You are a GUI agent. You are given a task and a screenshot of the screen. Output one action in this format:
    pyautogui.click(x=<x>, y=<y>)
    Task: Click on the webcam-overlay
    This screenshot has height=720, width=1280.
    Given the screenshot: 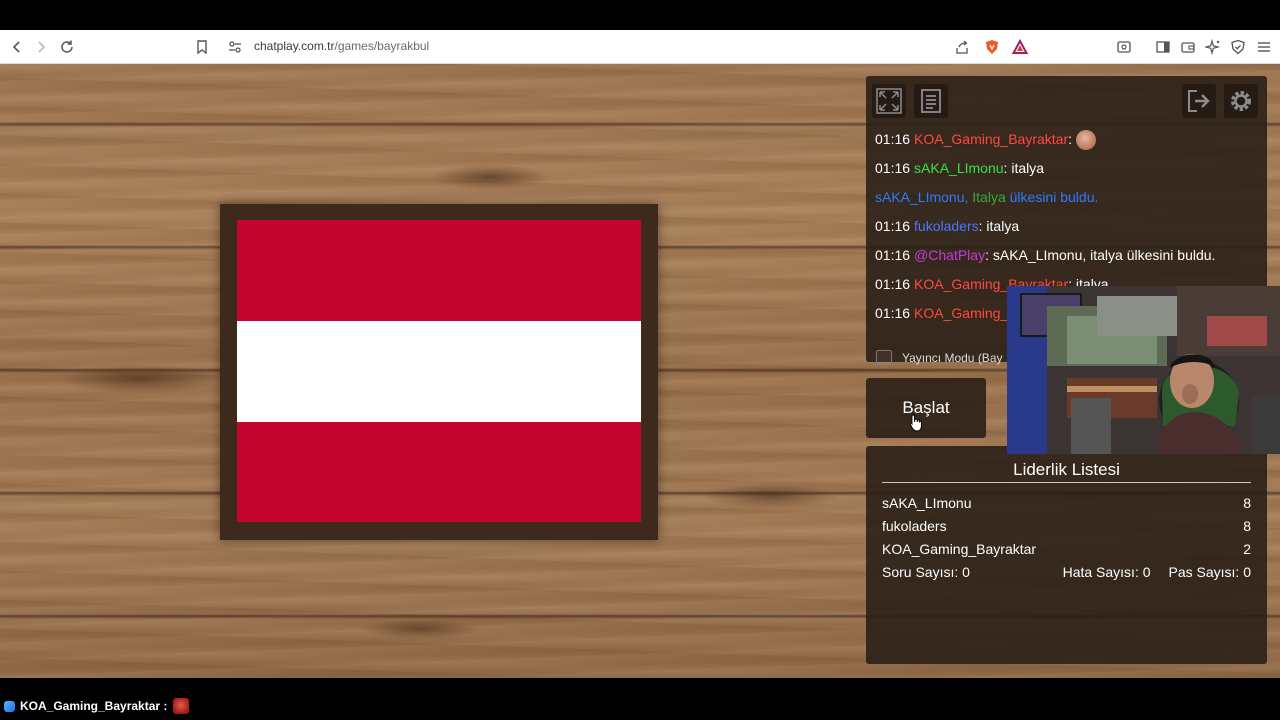 What is the action you would take?
    pyautogui.click(x=1143, y=370)
    